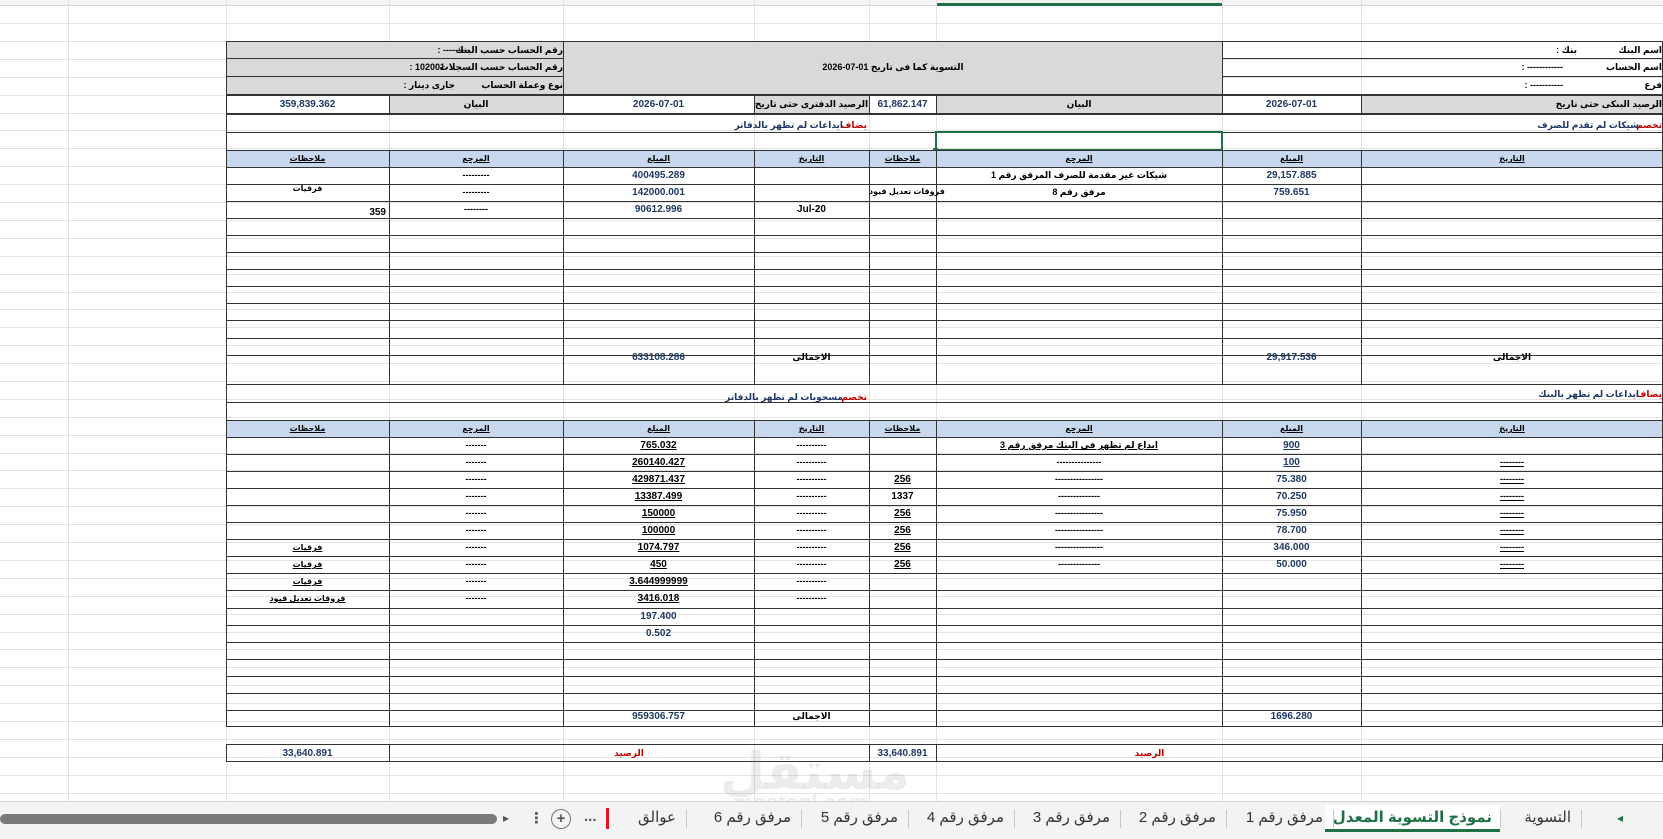 This screenshot has width=1663, height=839. Describe the element at coordinates (1442, 68) in the screenshot. I see `bank-info-box` at that location.